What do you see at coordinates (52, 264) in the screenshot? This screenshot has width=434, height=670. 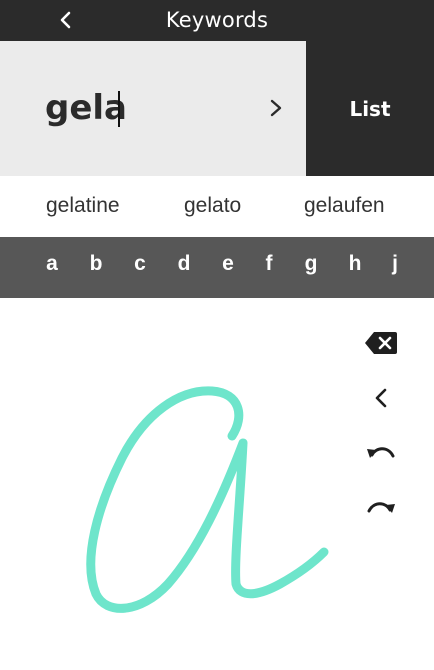 I see `letter-key: a` at bounding box center [52, 264].